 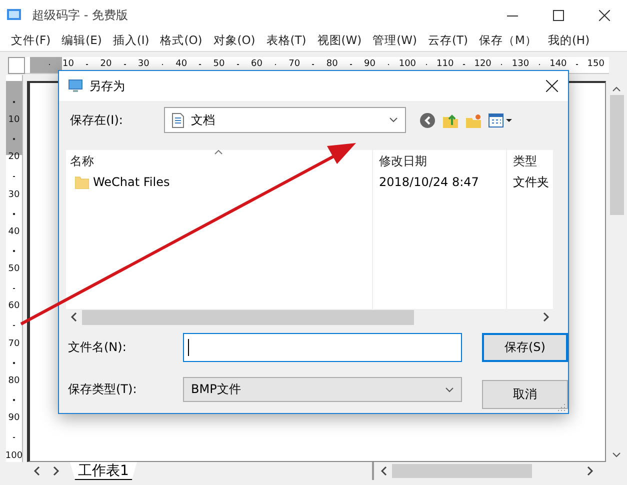 What do you see at coordinates (131, 182) in the screenshot?
I see `file-name: WeChat Files` at bounding box center [131, 182].